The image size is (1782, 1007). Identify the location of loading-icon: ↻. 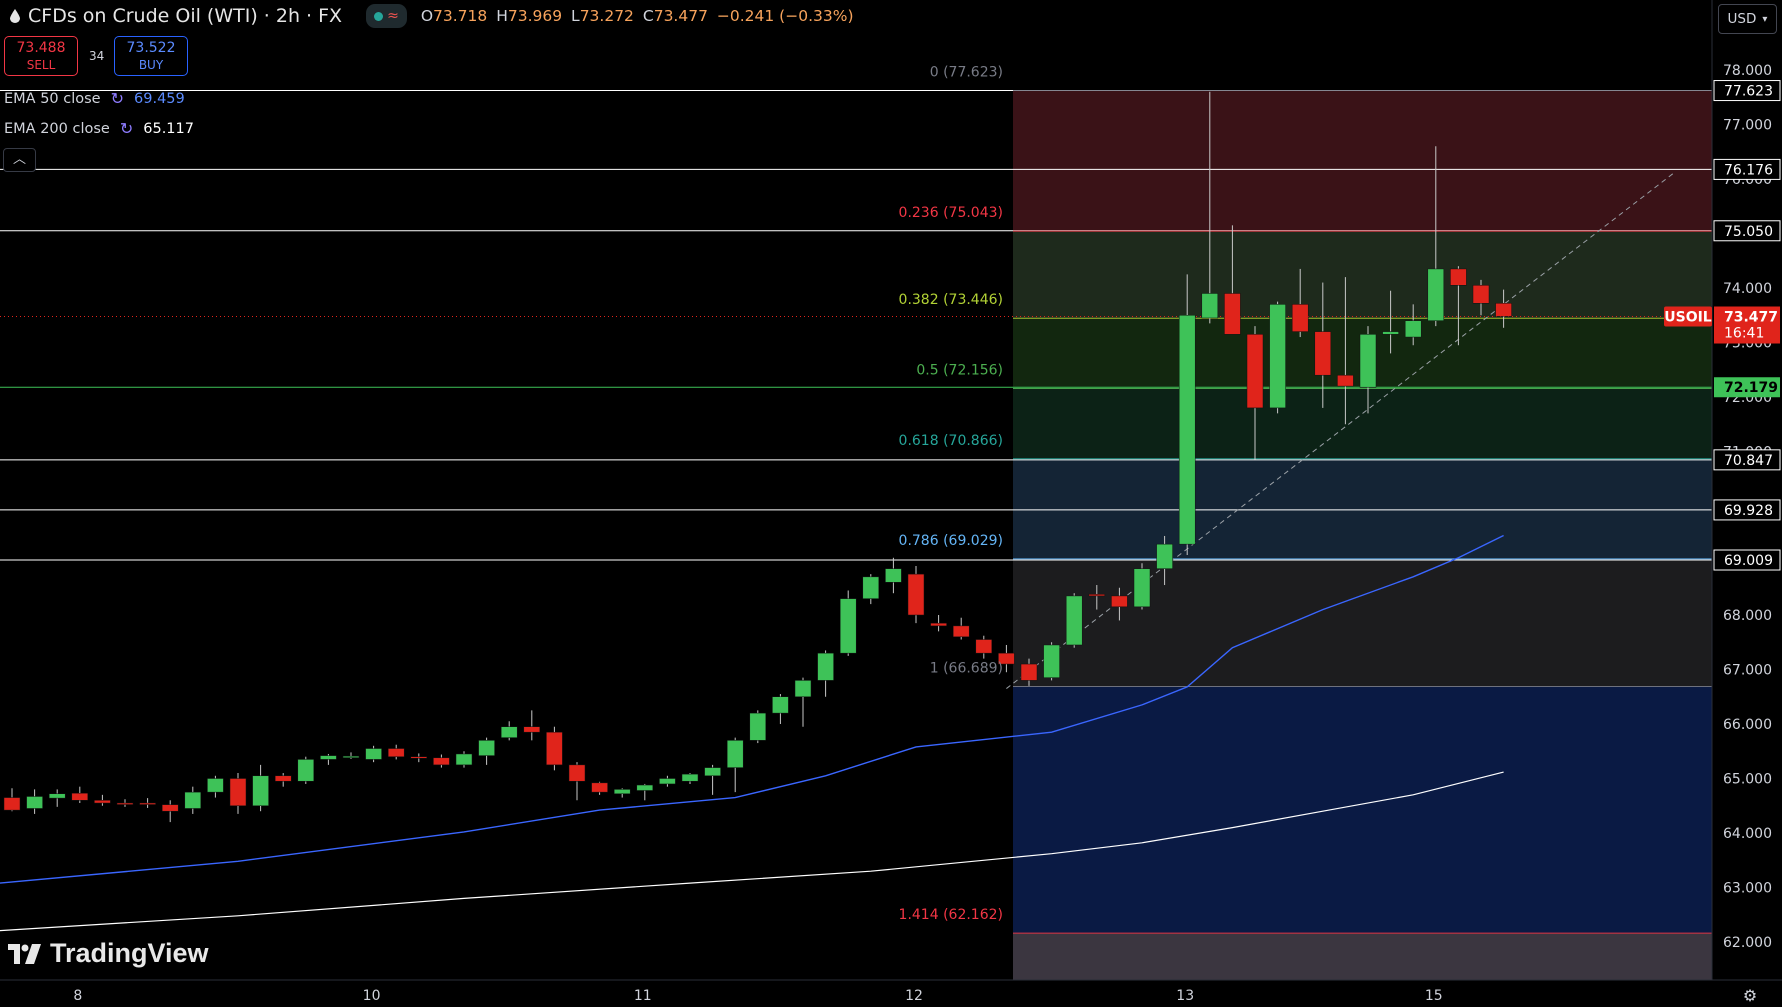
(126, 128).